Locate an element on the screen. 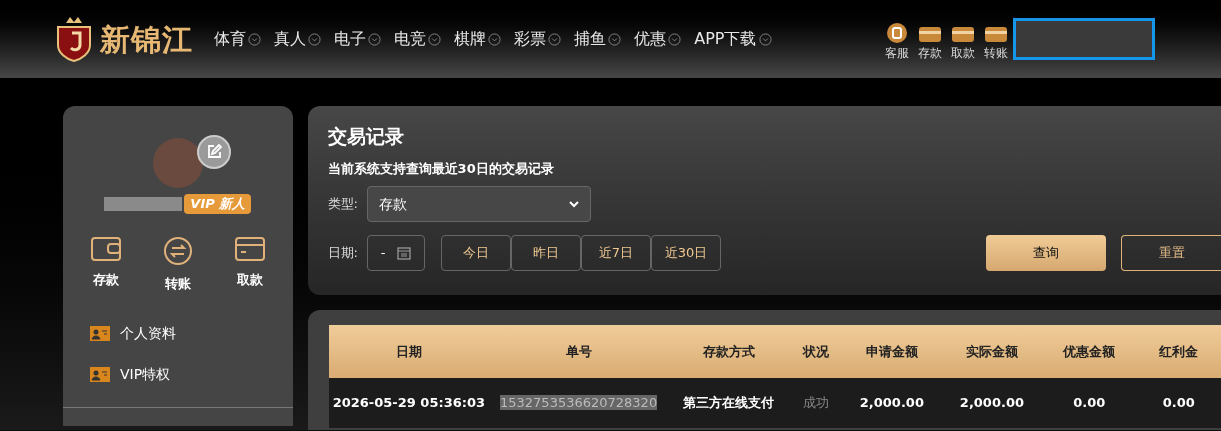 The image size is (1221, 431). date-range-button: 昨日 is located at coordinates (546, 253).